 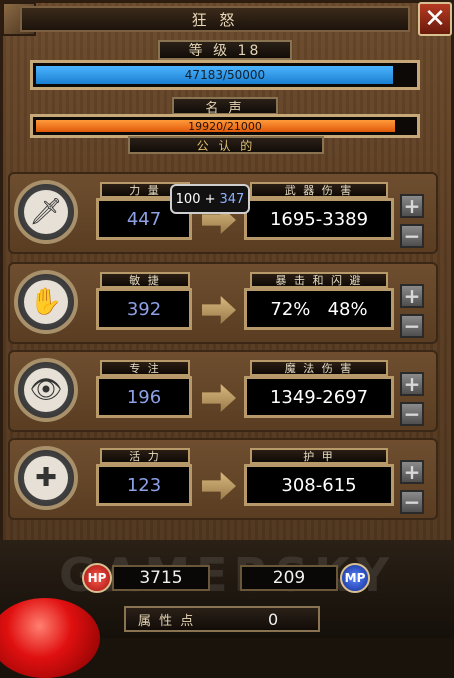 I want to click on mp-value: 209, so click(x=289, y=578).